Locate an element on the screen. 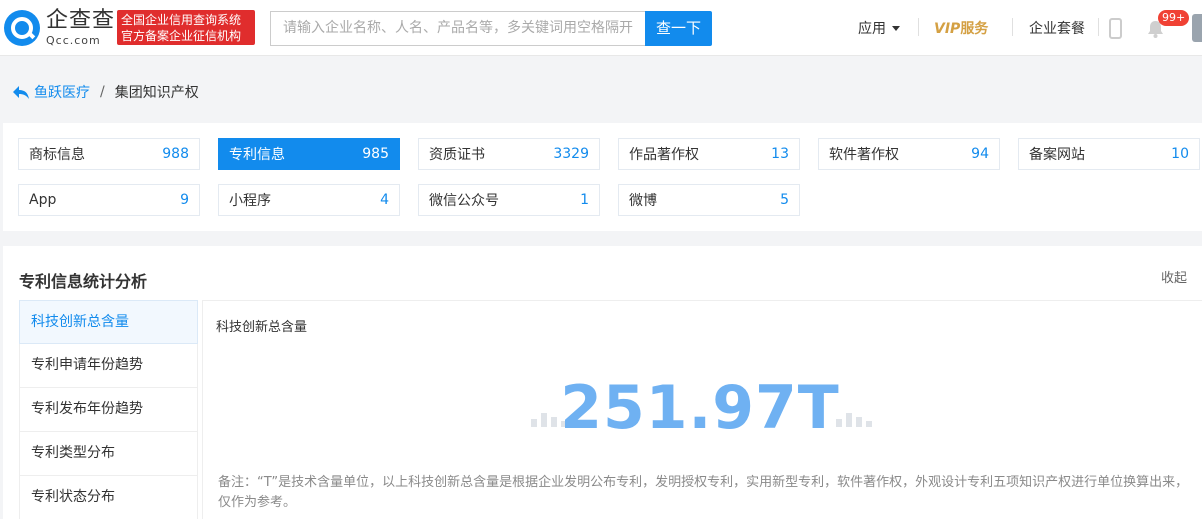 This screenshot has width=1202, height=519. tag-software-copyright: 软件著作权 94 is located at coordinates (909, 154).